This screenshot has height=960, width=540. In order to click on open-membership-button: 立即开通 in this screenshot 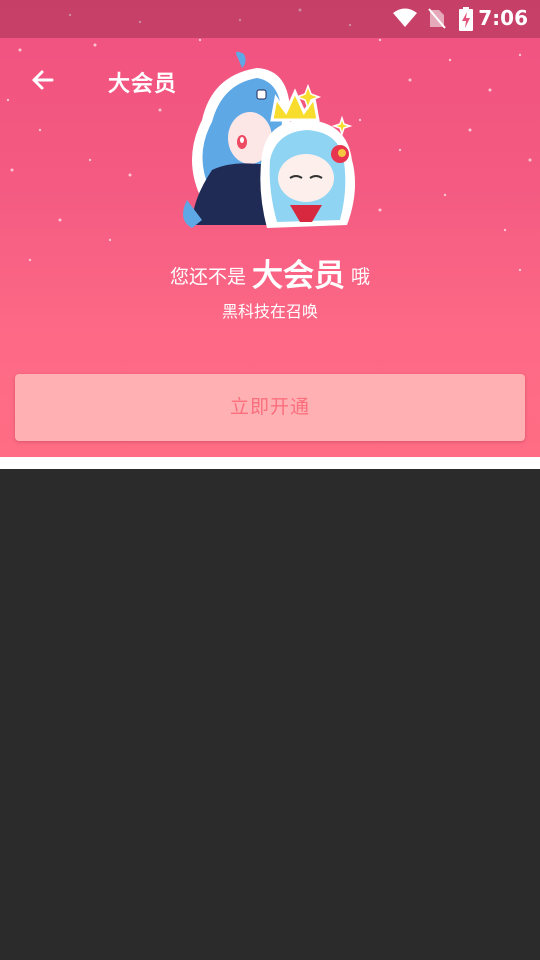, I will do `click(270, 407)`.